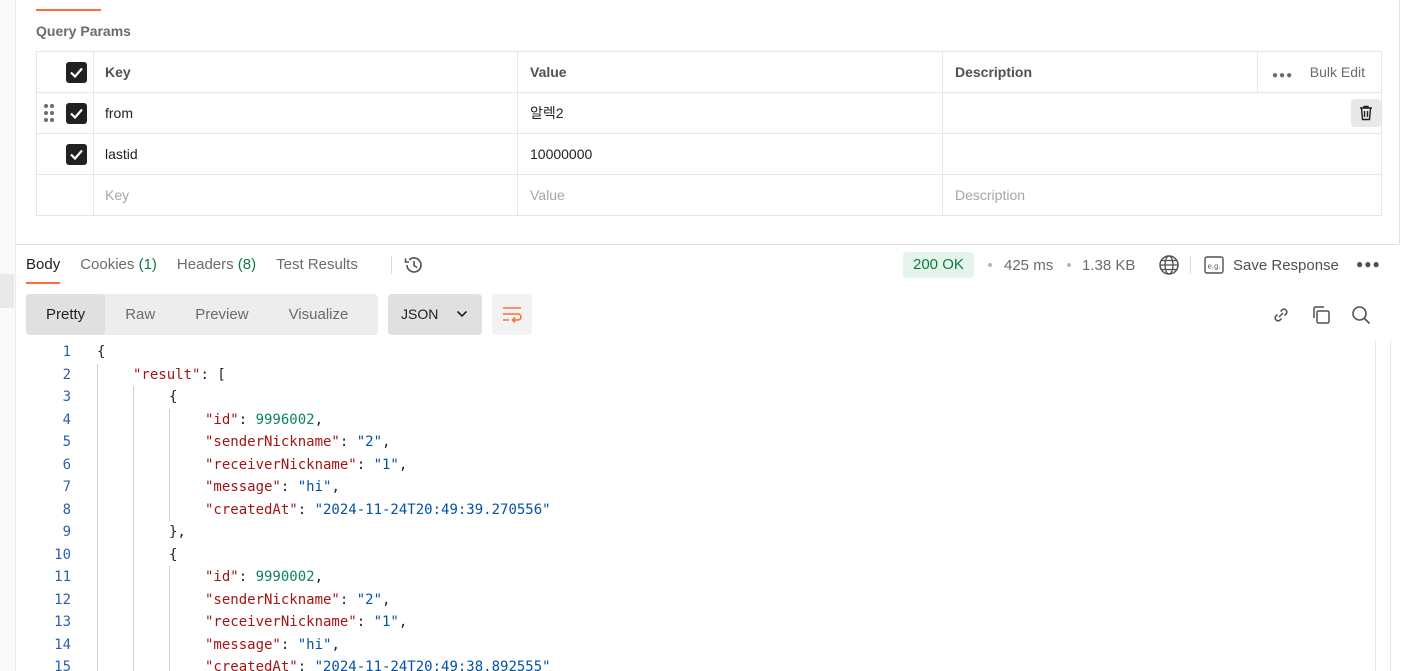 The height and width of the screenshot is (671, 1405). I want to click on line-number: 8, so click(66, 509).